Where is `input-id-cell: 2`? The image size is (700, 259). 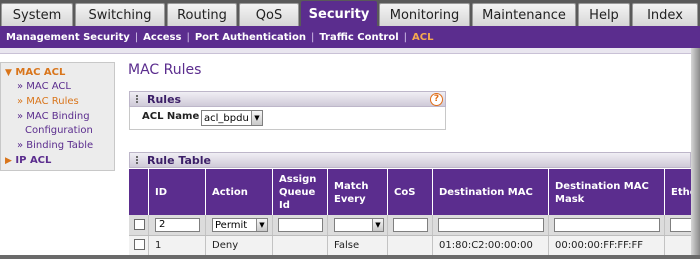 input-id-cell: 2 is located at coordinates (177, 225).